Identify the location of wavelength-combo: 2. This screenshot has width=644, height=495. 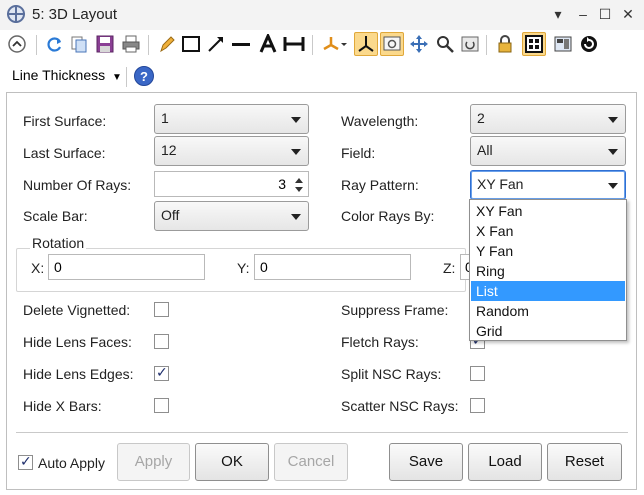
(548, 119).